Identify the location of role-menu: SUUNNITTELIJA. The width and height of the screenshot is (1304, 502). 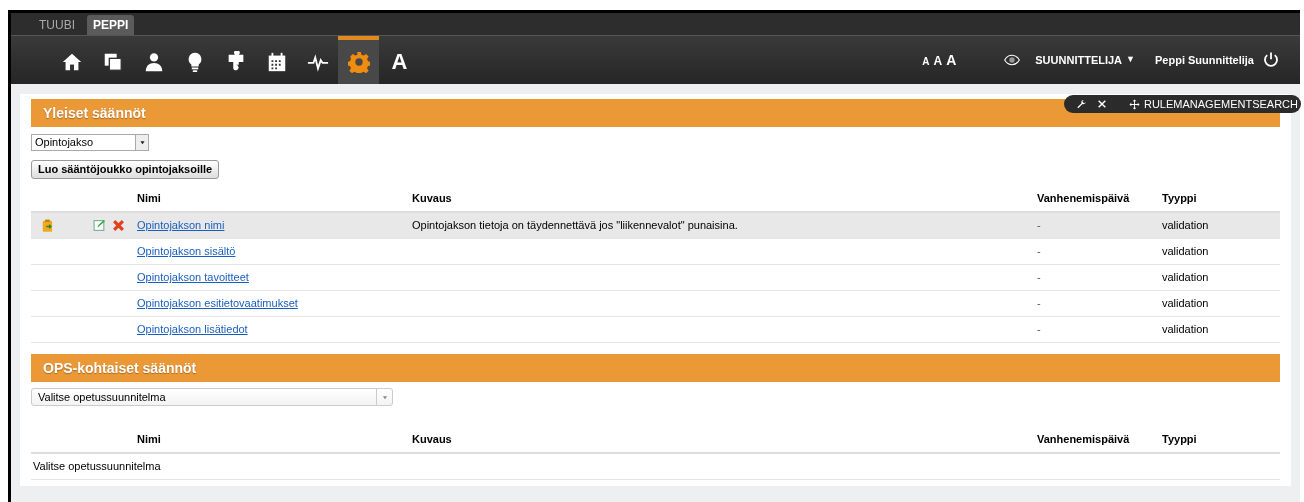
(1079, 60).